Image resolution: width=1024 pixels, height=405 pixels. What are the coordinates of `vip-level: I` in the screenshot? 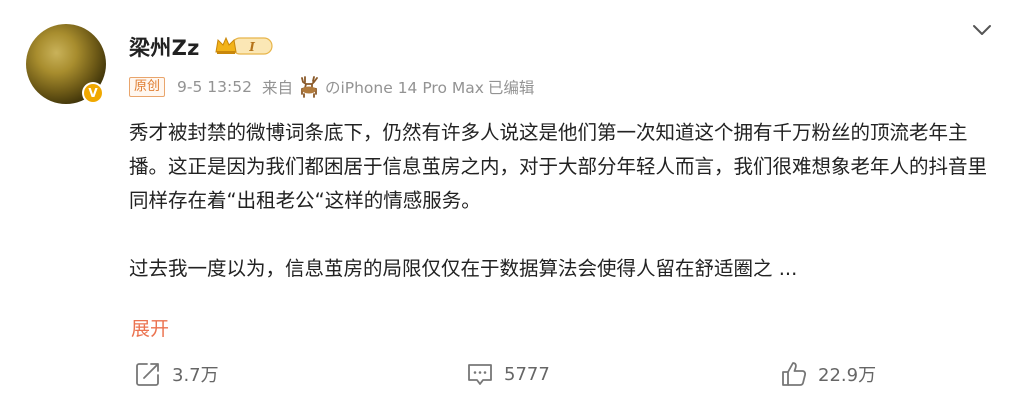 It's located at (251, 47).